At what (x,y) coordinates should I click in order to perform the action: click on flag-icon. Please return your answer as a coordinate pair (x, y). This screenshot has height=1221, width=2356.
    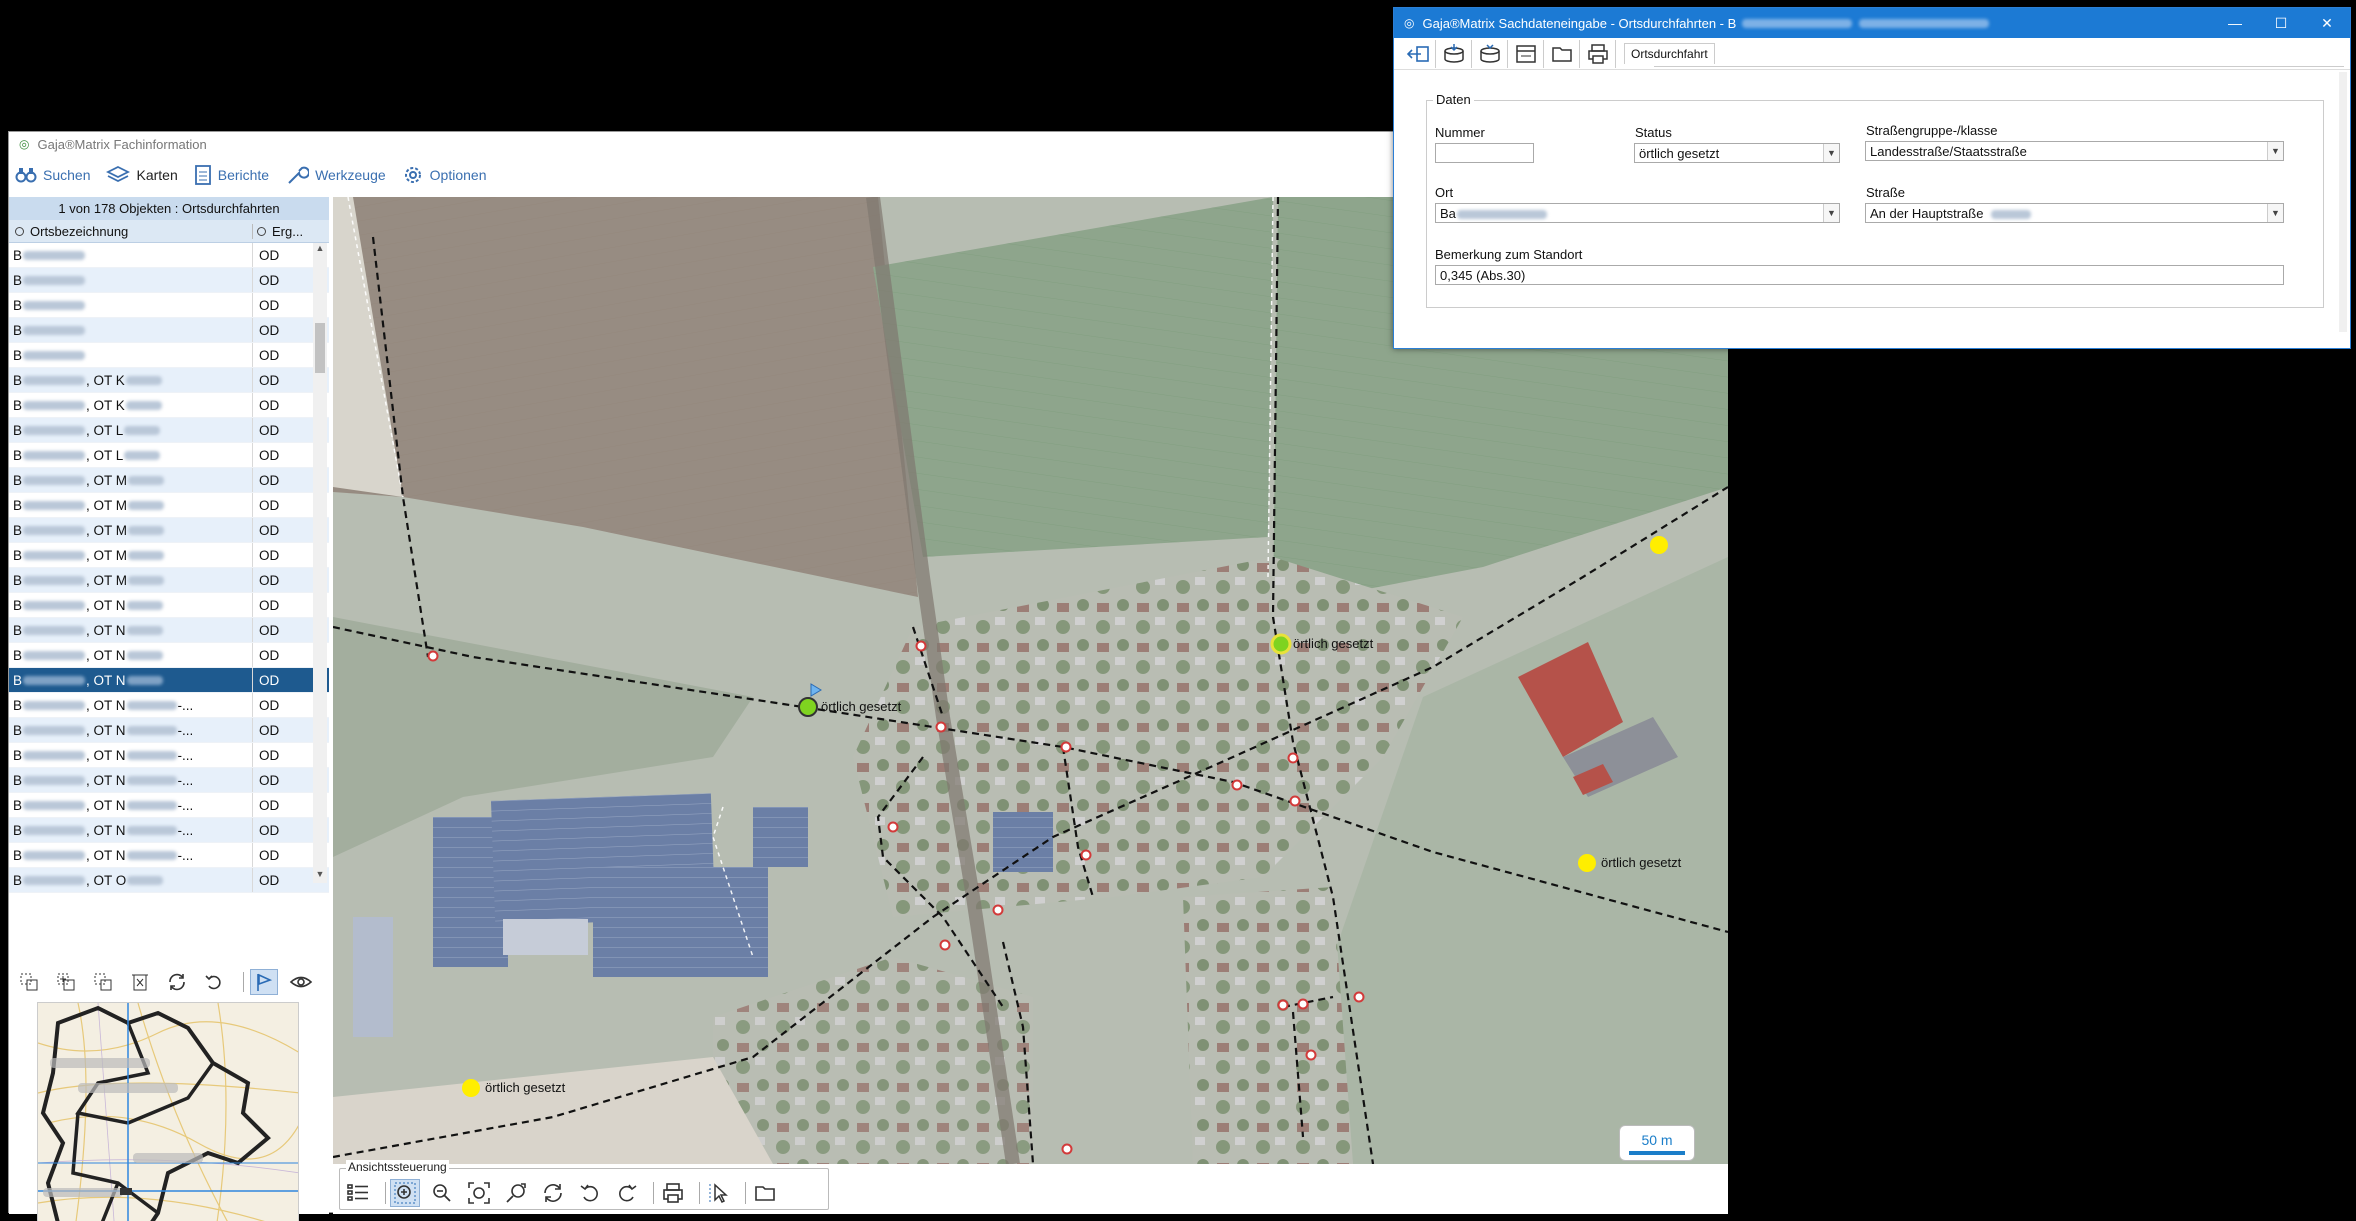
    Looking at the image, I should click on (264, 982).